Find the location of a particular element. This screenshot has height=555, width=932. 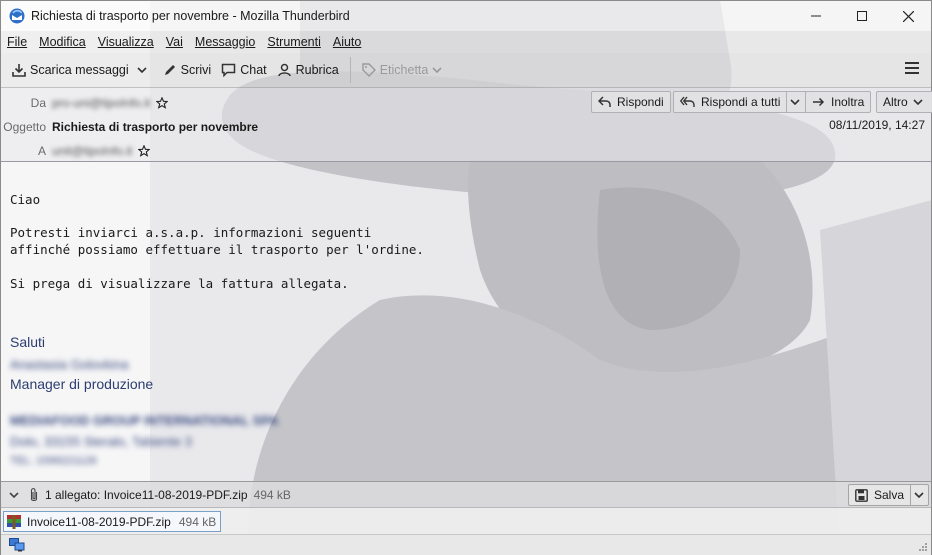

minimize-button is located at coordinates (816, 16).